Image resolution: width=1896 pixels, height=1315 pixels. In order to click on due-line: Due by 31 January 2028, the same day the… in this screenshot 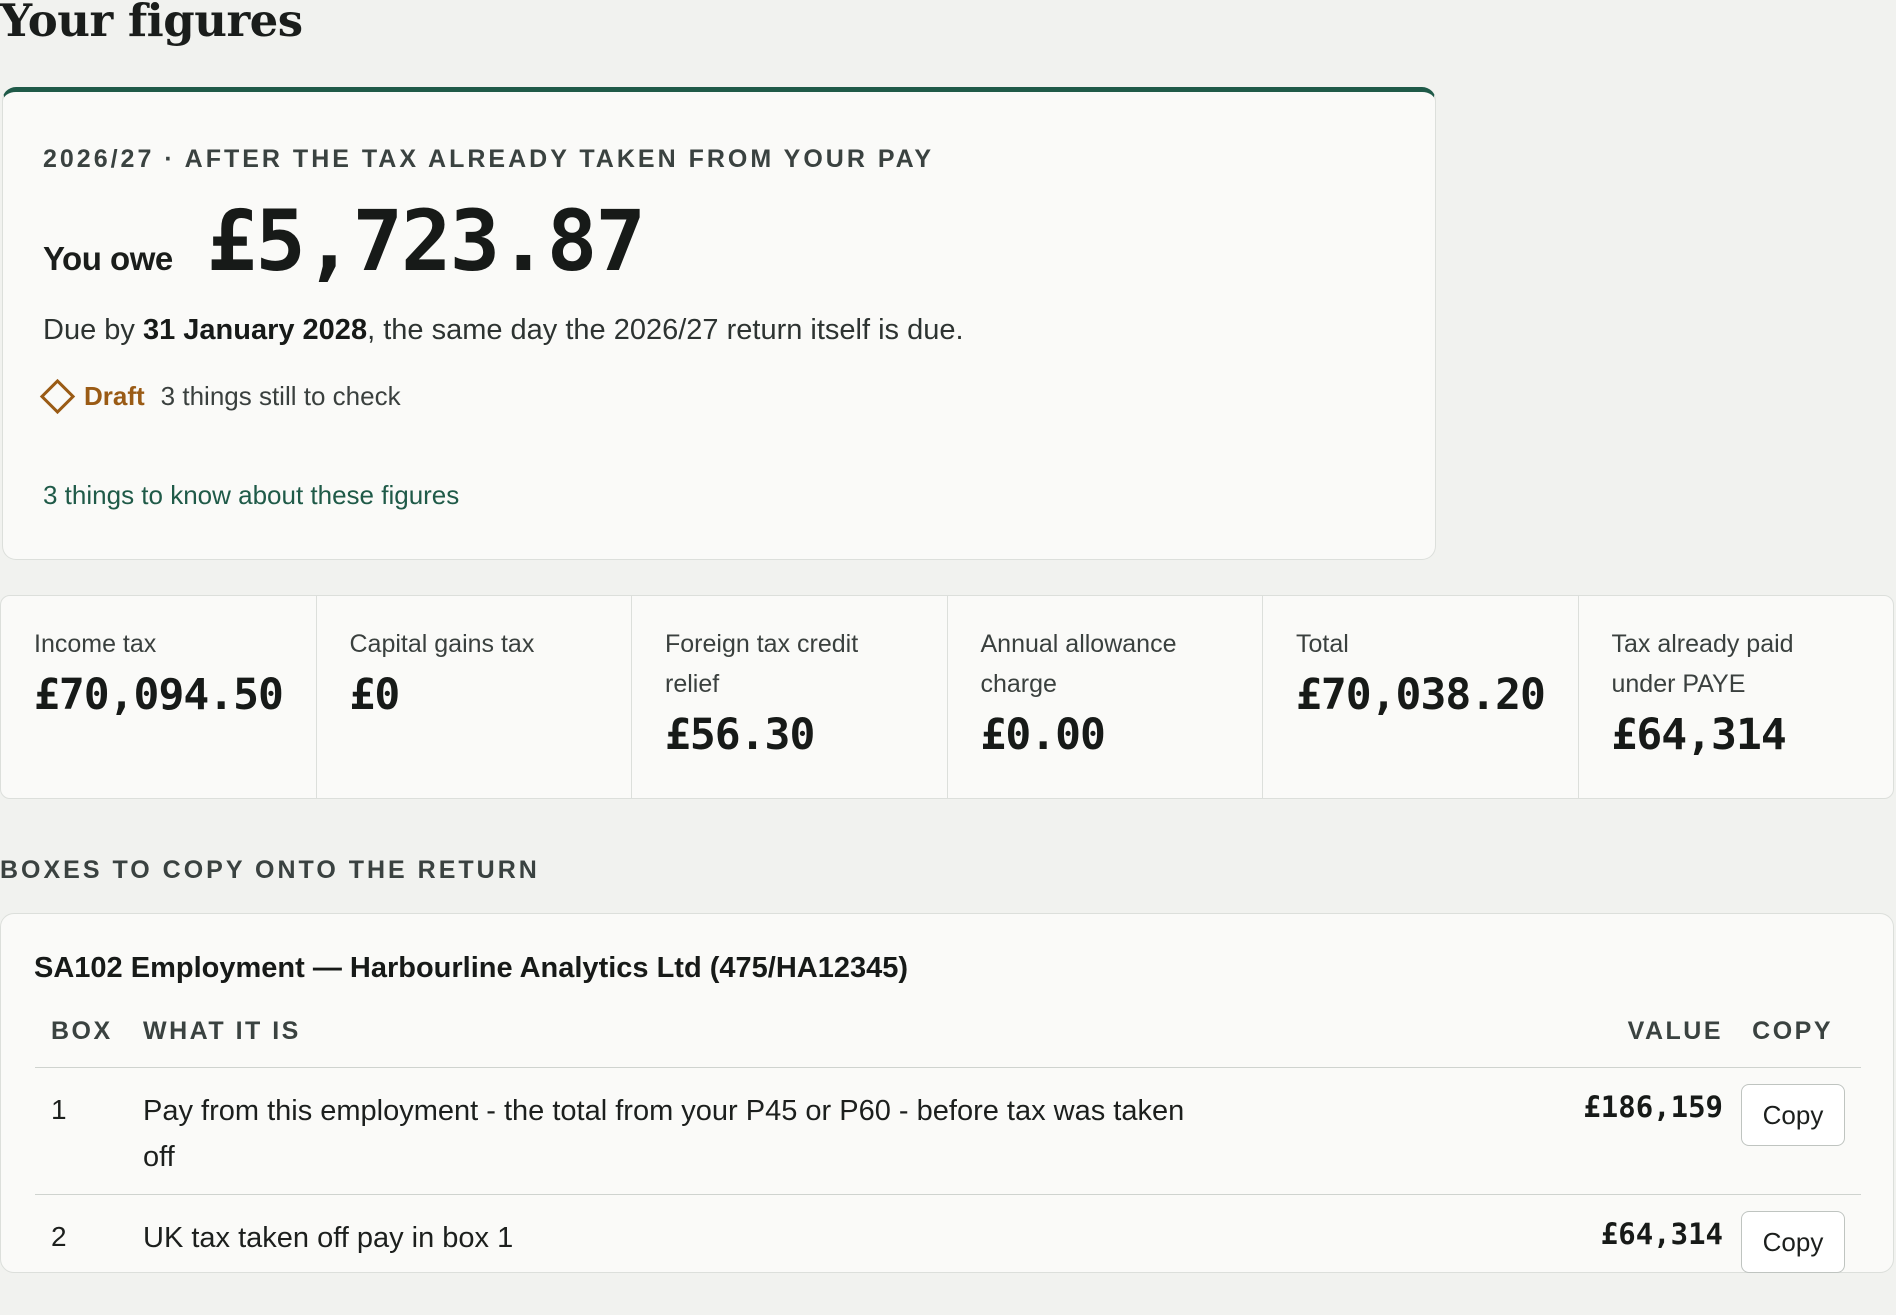, I will do `click(503, 330)`.